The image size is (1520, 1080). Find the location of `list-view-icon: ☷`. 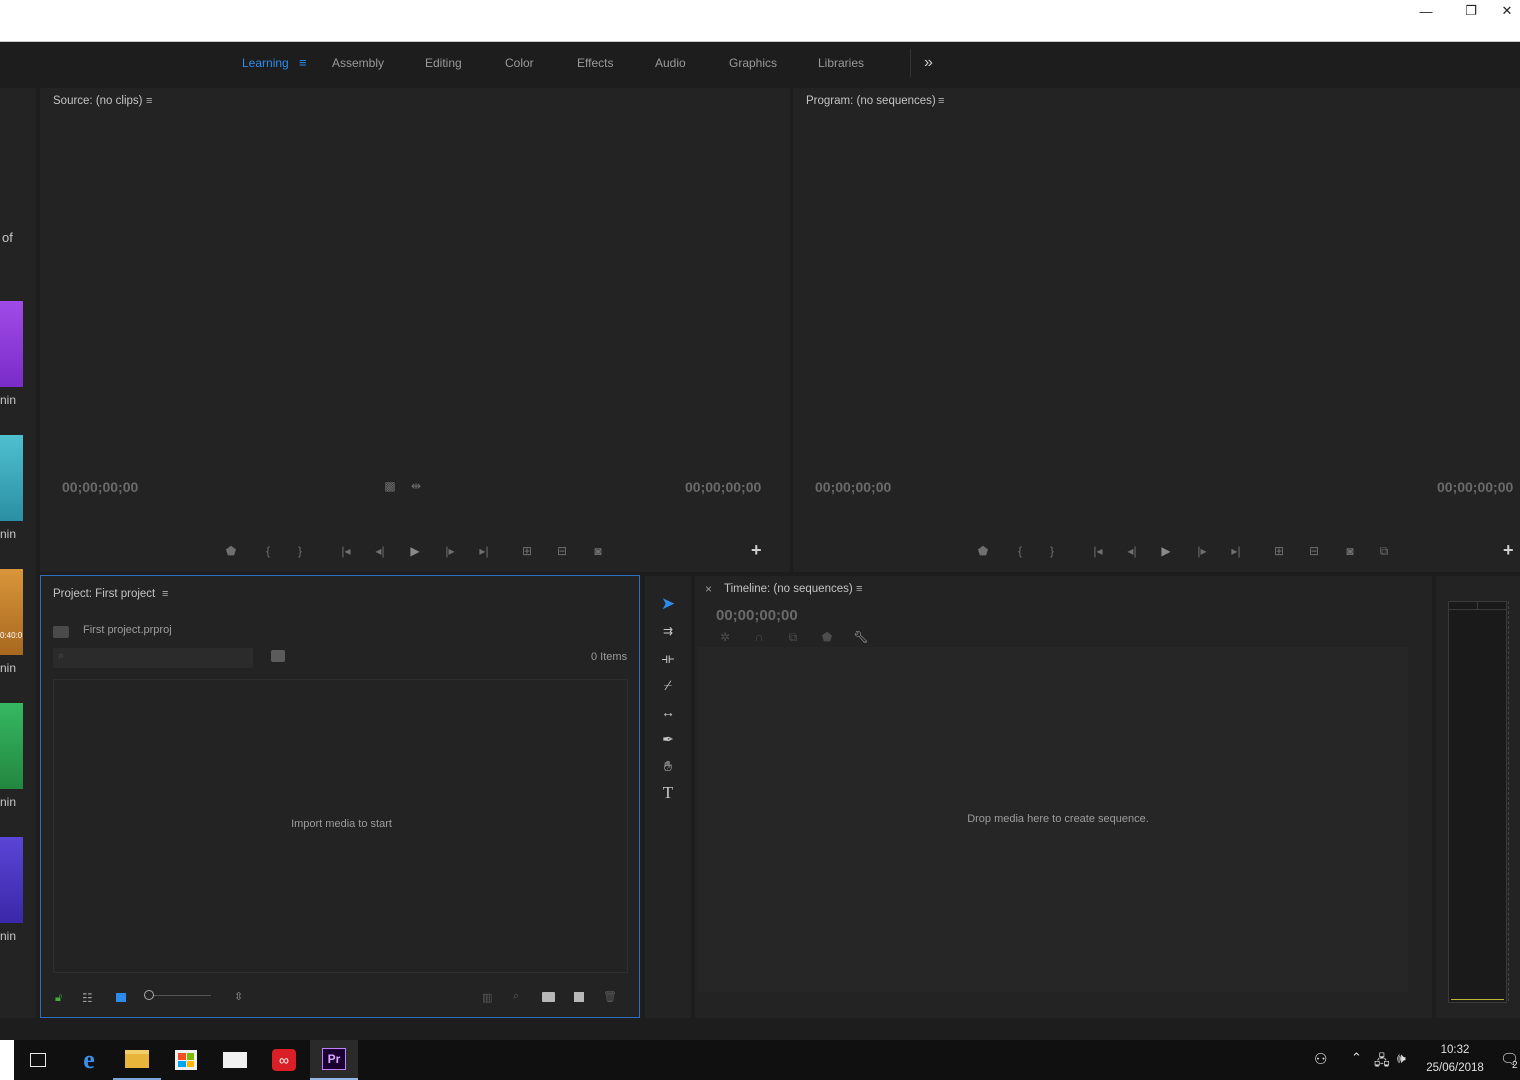

list-view-icon: ☷ is located at coordinates (87, 998).